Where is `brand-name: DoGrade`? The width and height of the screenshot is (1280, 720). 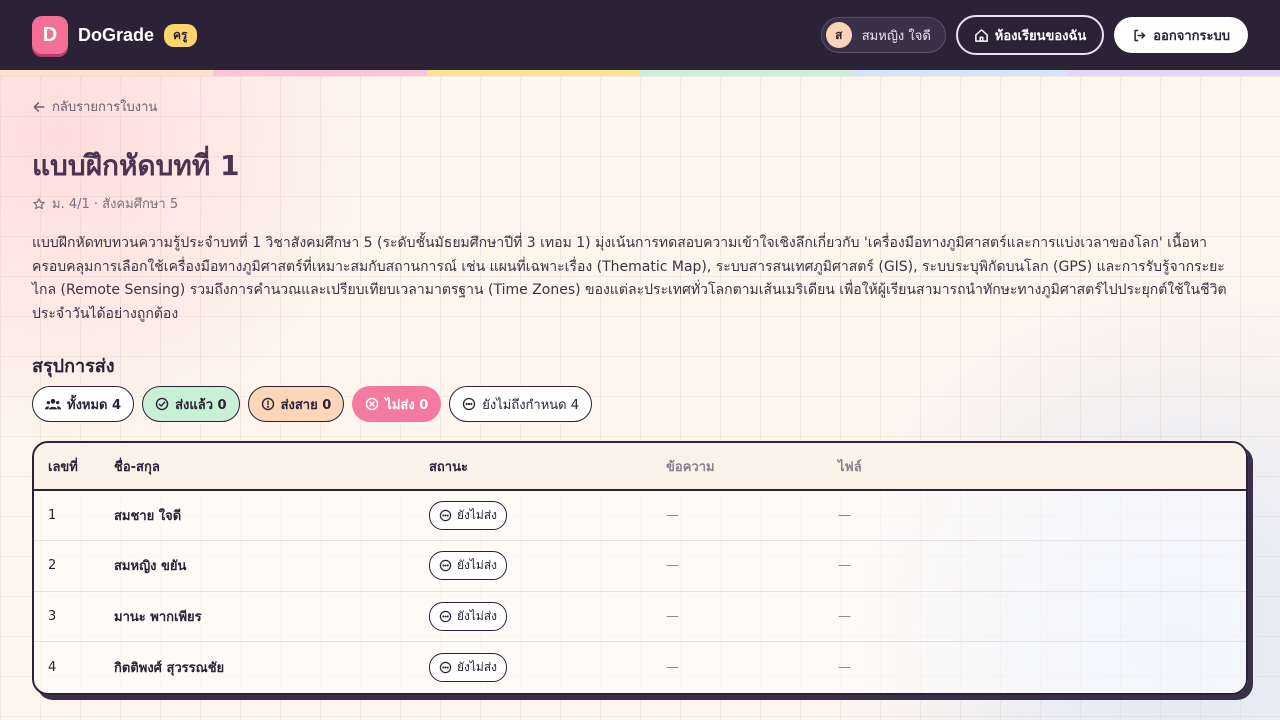
brand-name: DoGrade is located at coordinates (116, 34).